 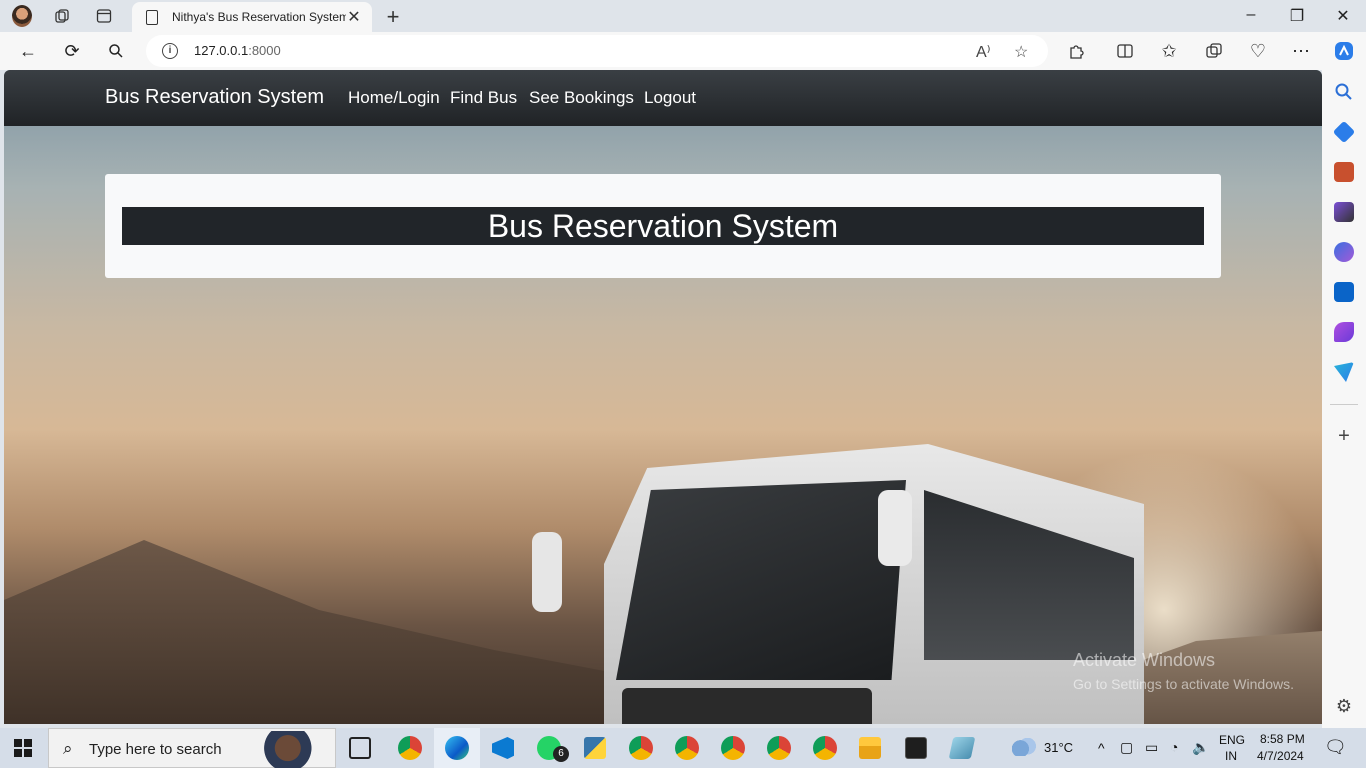 I want to click on bus-mirror-right, so click(x=895, y=528).